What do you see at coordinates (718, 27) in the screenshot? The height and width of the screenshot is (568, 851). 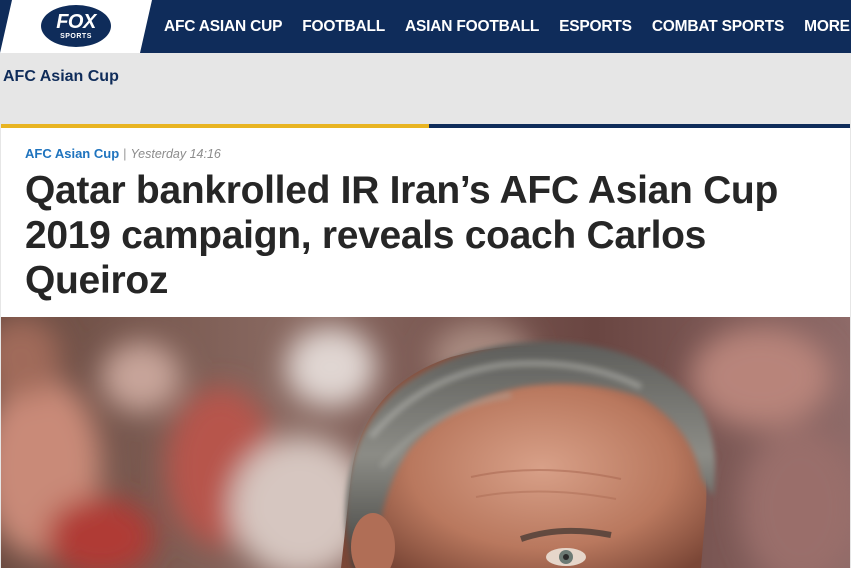 I see `nav-item-combat-sports: COMBAT SPORTS` at bounding box center [718, 27].